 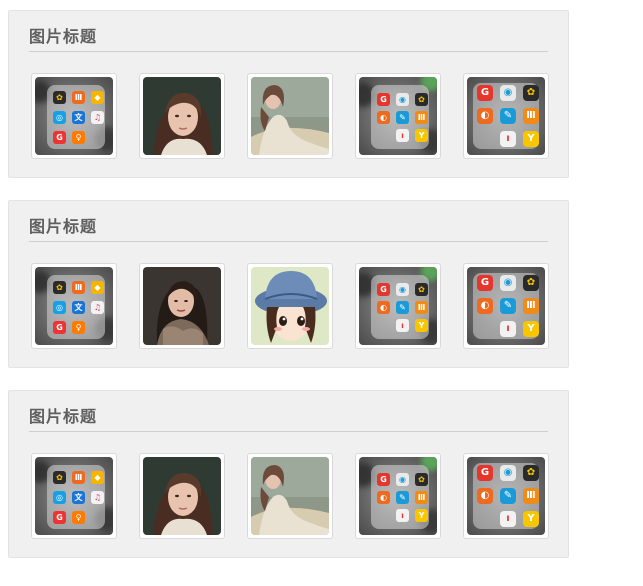 I want to click on cartoon-girl-image, so click(x=290, y=306).